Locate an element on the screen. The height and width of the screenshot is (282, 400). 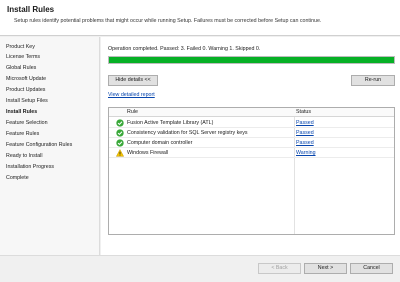
progress-bar-fill is located at coordinates (251, 60).